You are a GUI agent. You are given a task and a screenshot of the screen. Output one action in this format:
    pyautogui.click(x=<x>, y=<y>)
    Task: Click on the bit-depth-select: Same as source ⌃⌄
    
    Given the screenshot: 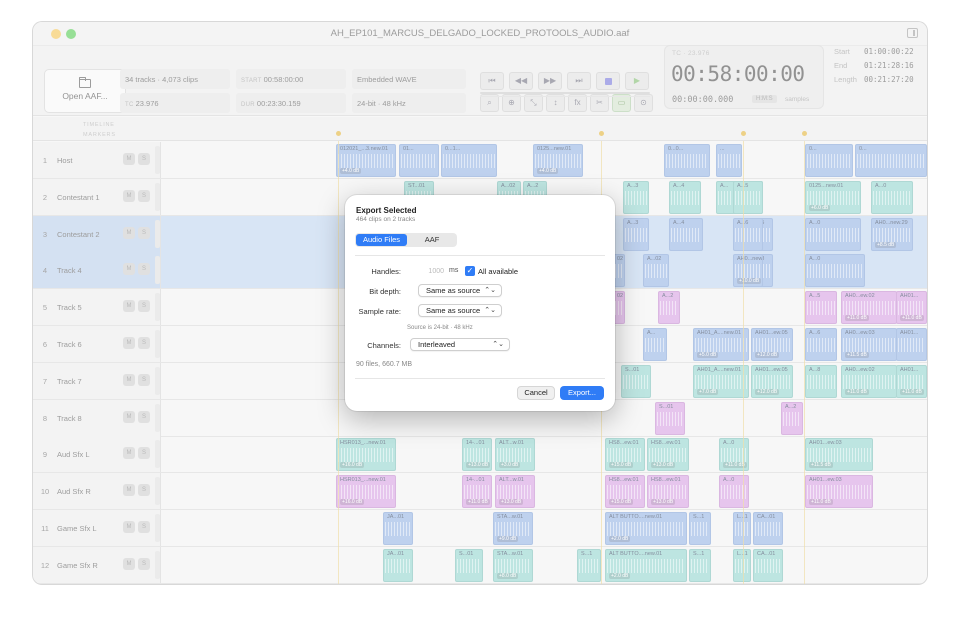 What is the action you would take?
    pyautogui.click(x=460, y=290)
    